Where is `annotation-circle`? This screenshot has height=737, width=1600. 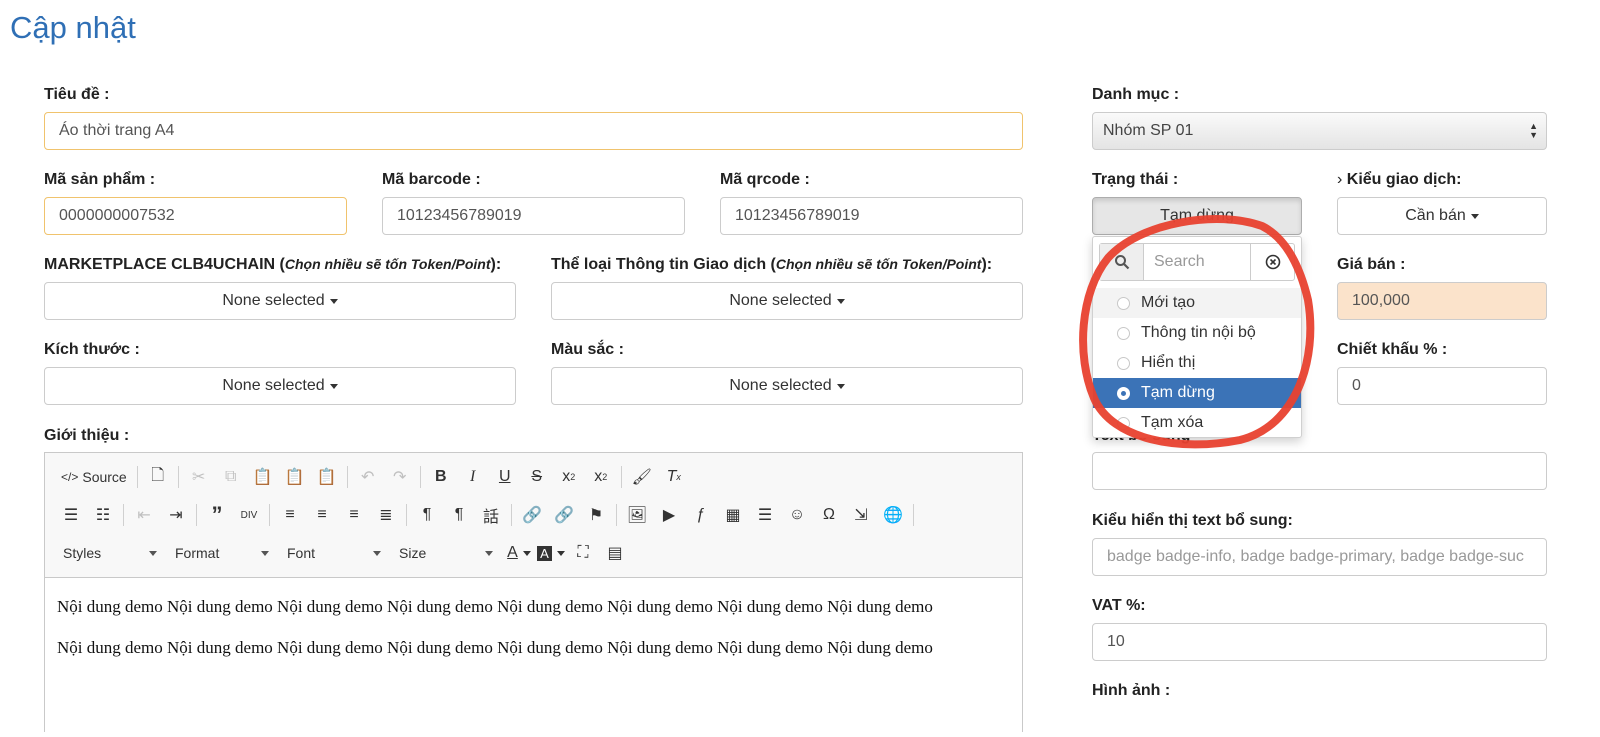
annotation-circle is located at coordinates (1197, 332).